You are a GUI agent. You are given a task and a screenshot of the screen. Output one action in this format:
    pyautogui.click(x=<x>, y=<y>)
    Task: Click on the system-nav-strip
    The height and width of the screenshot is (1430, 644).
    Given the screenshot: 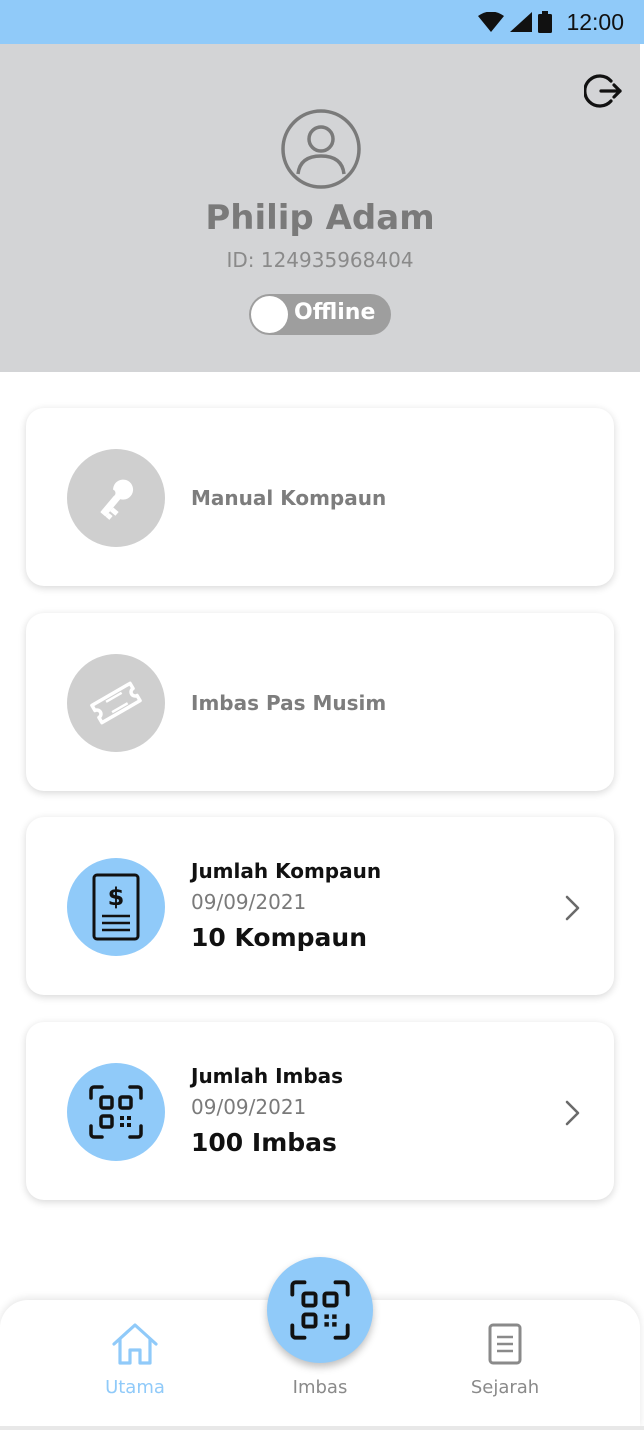 What is the action you would take?
    pyautogui.click(x=322, y=1428)
    